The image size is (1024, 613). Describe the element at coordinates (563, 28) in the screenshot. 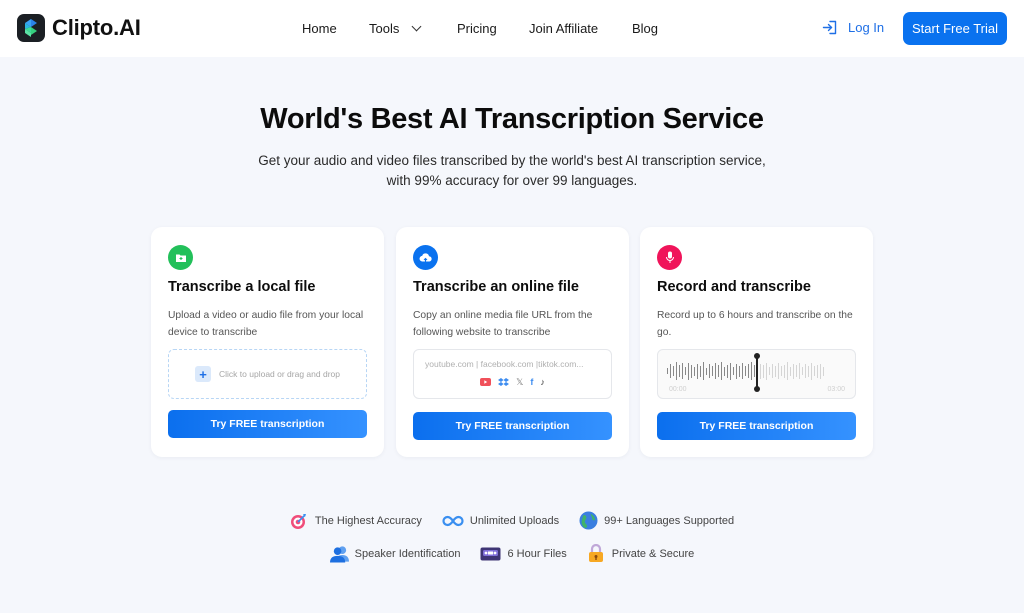

I see `nav-join-affiliate: Join Affiliate` at that location.